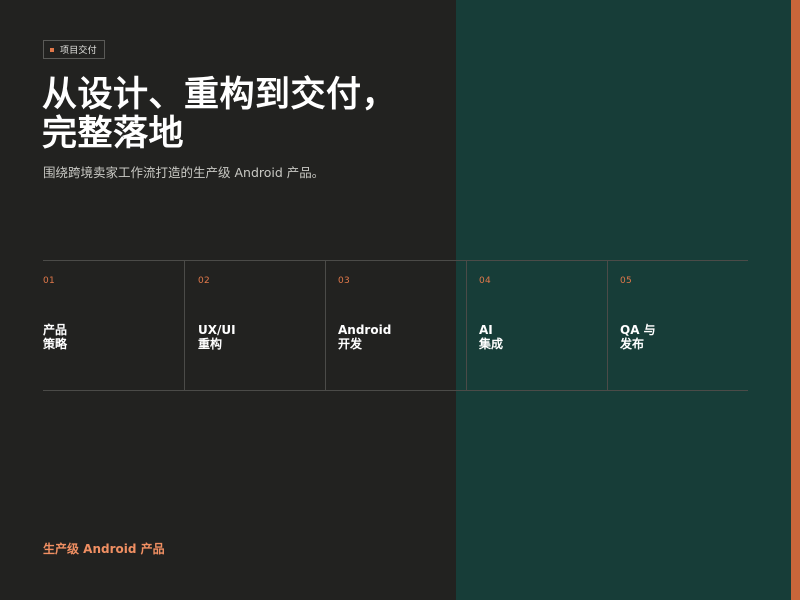 The width and height of the screenshot is (800, 600). I want to click on page-title-line-1: 从设计、重构到交付，, so click(220, 95).